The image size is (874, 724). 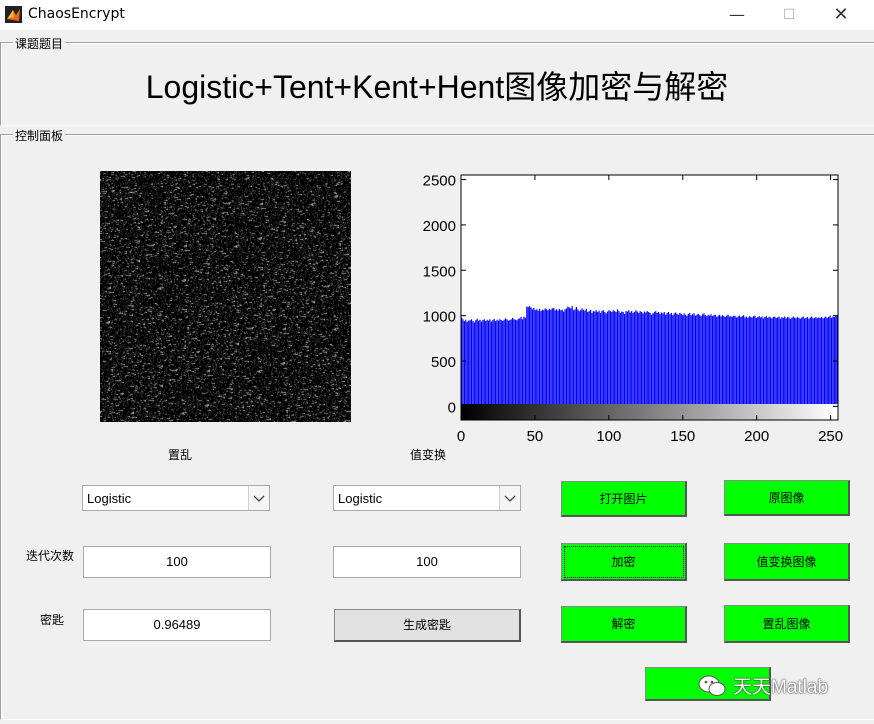 What do you see at coordinates (712, 685) in the screenshot?
I see `wechat-icon` at bounding box center [712, 685].